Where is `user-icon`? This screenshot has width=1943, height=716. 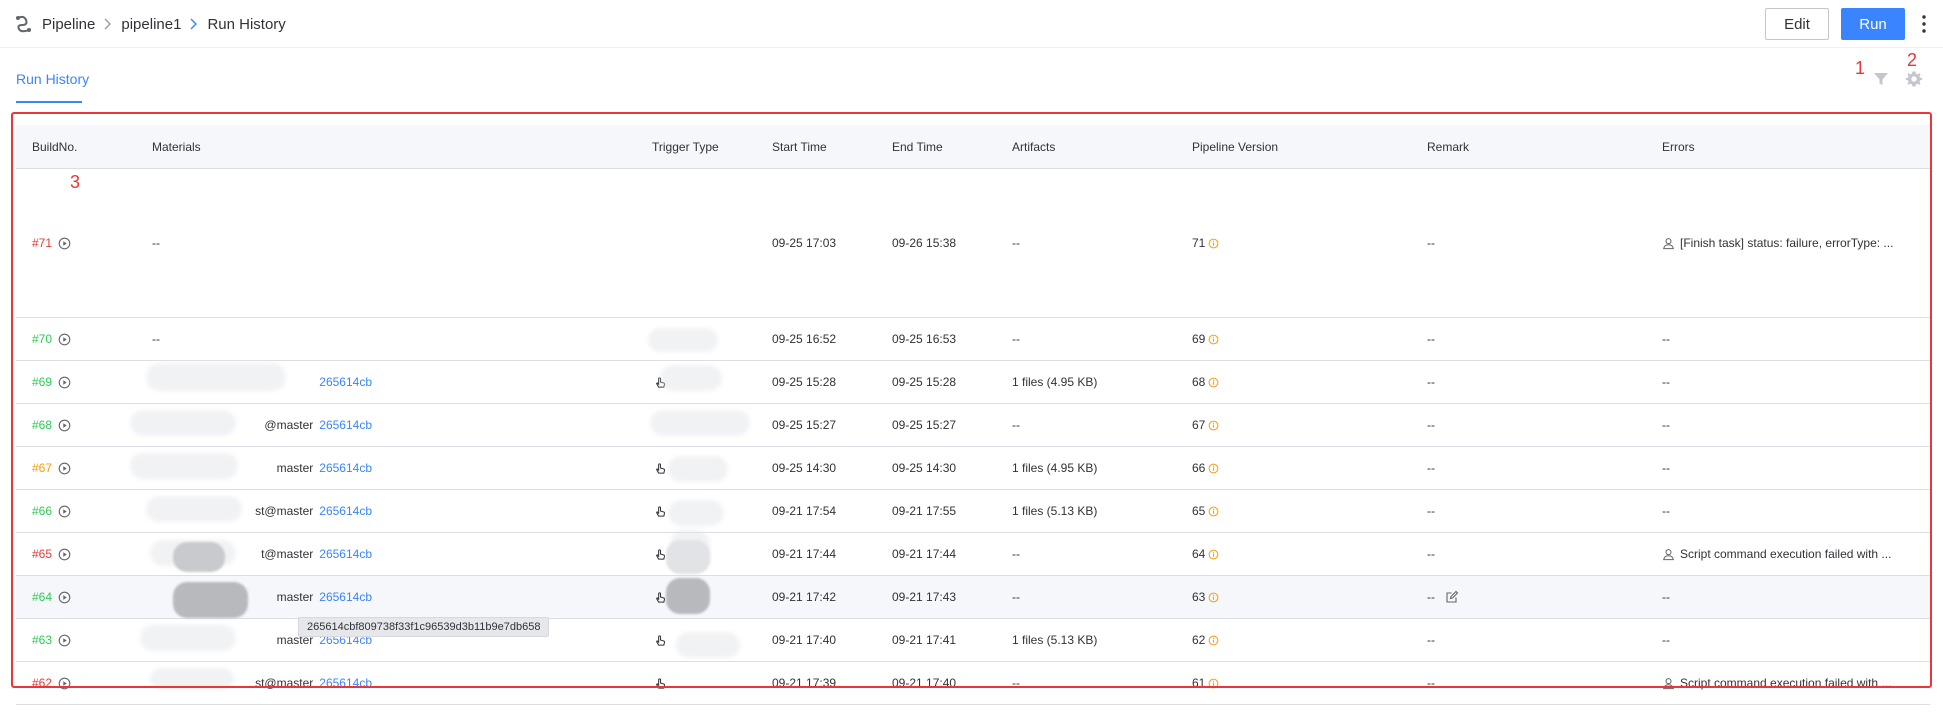 user-icon is located at coordinates (1668, 554).